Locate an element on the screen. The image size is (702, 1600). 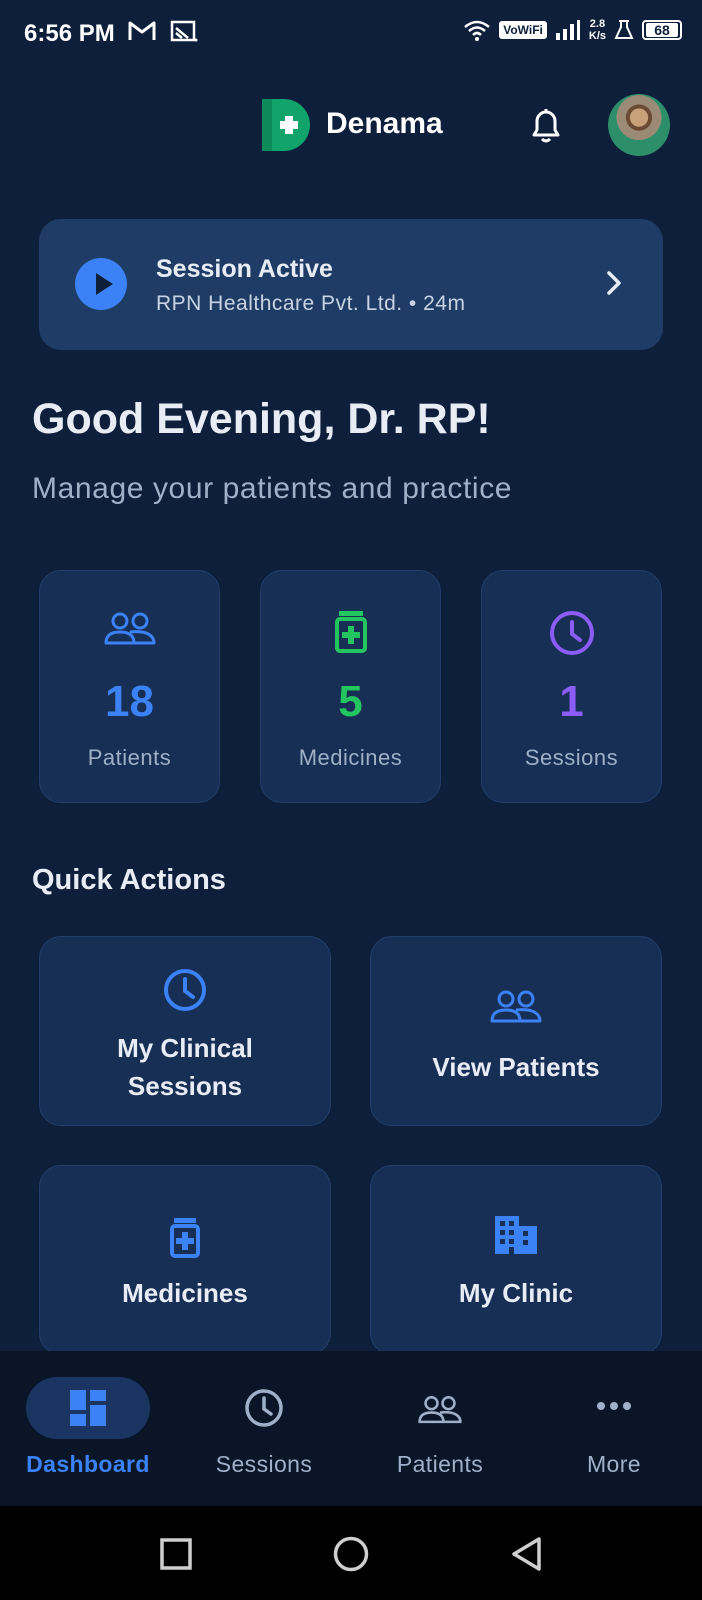
network-speed: 2.8 K/s is located at coordinates (597, 30).